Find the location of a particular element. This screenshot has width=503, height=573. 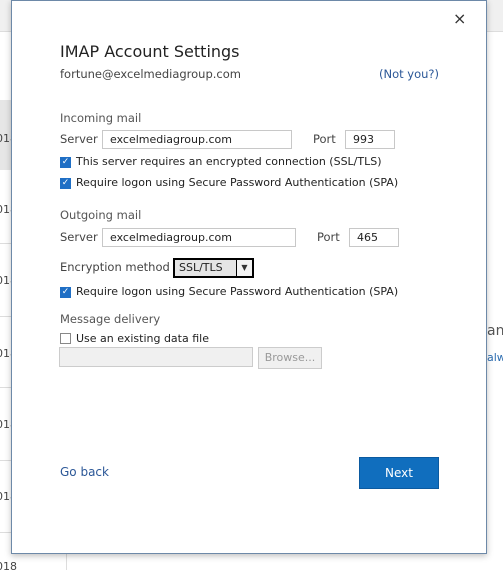

dialog-title: IMAP Account Settings is located at coordinates (150, 51).